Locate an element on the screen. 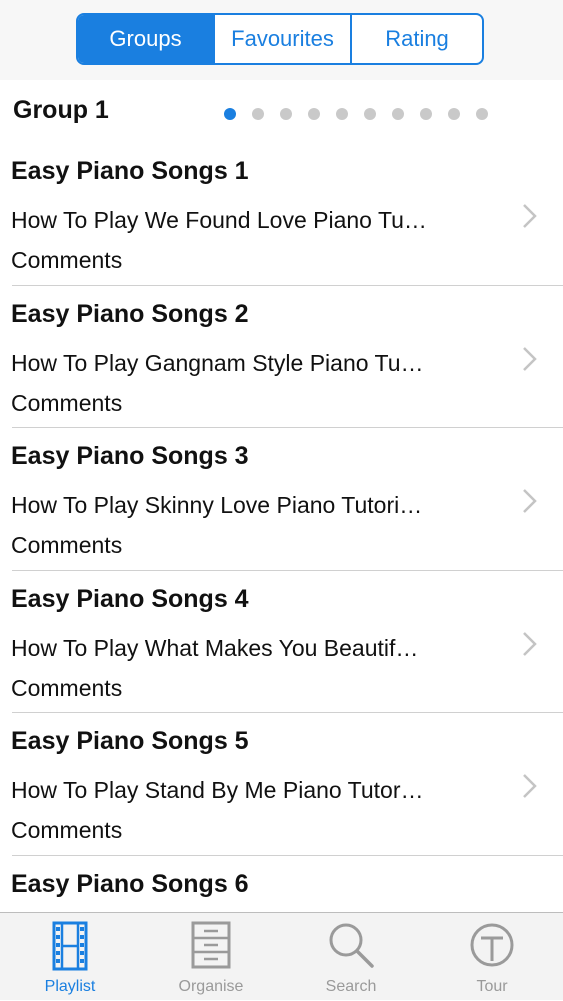  tab-search: Search is located at coordinates (351, 957).